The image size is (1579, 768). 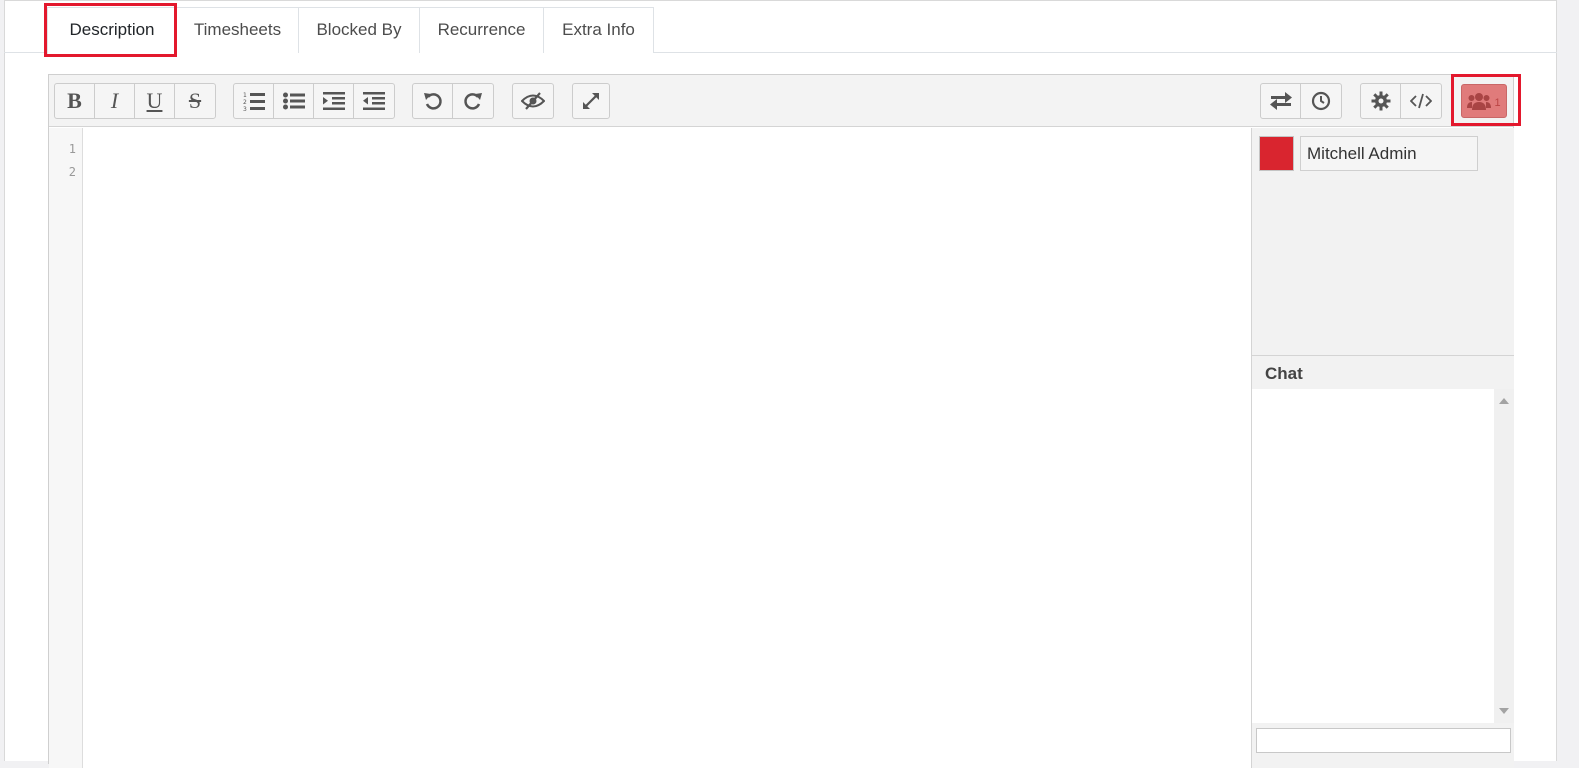 I want to click on list-group: 123, so click(x=314, y=101).